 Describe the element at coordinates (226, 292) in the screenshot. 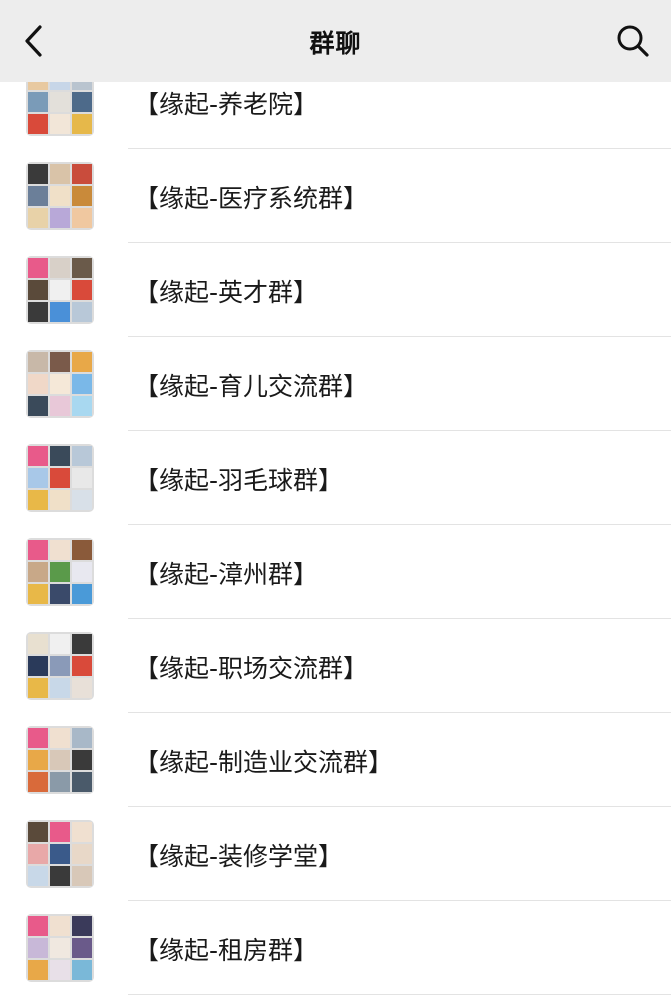

I see `group-name: 【缘起-英才群】` at that location.